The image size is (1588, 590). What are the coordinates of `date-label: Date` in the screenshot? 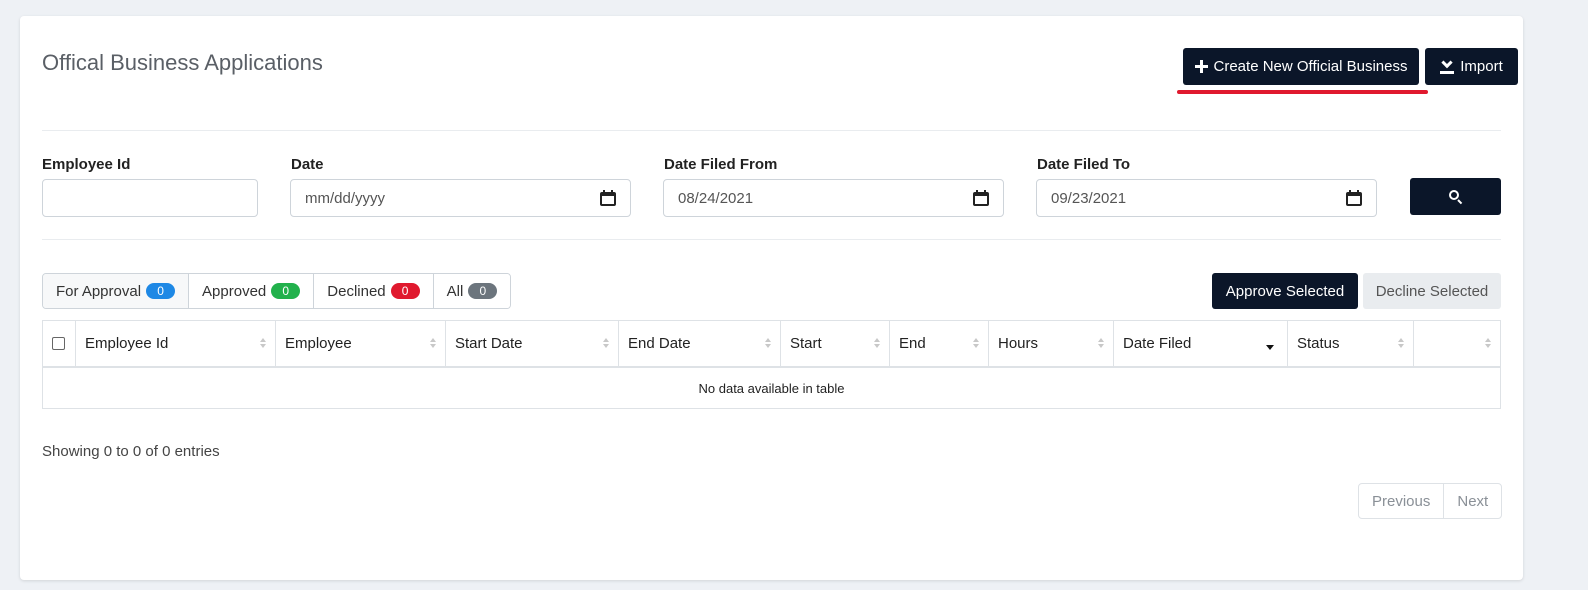 It's located at (307, 164).